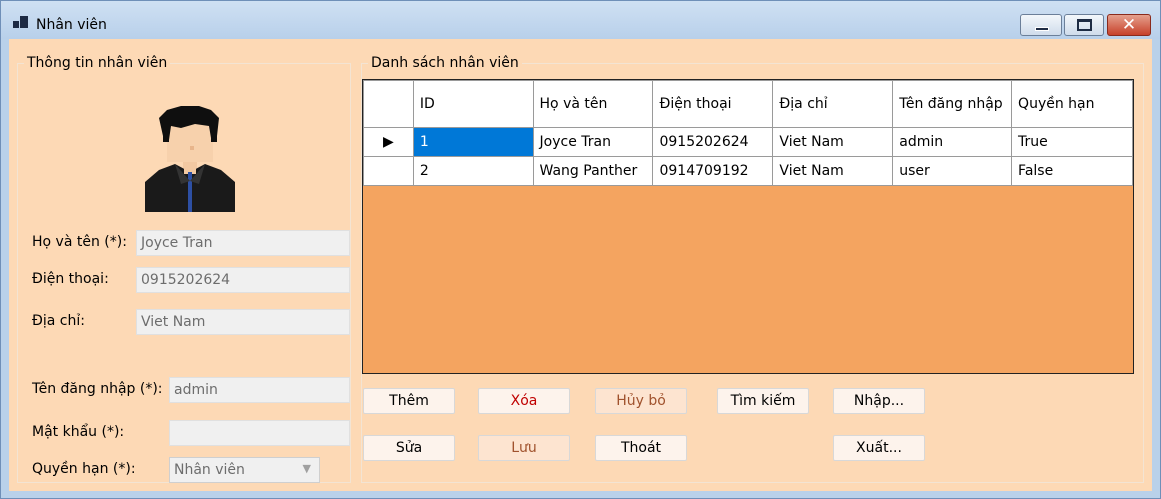 This screenshot has width=1161, height=499. Describe the element at coordinates (243, 243) in the screenshot. I see `fullname-field: Joyce Tran` at that location.